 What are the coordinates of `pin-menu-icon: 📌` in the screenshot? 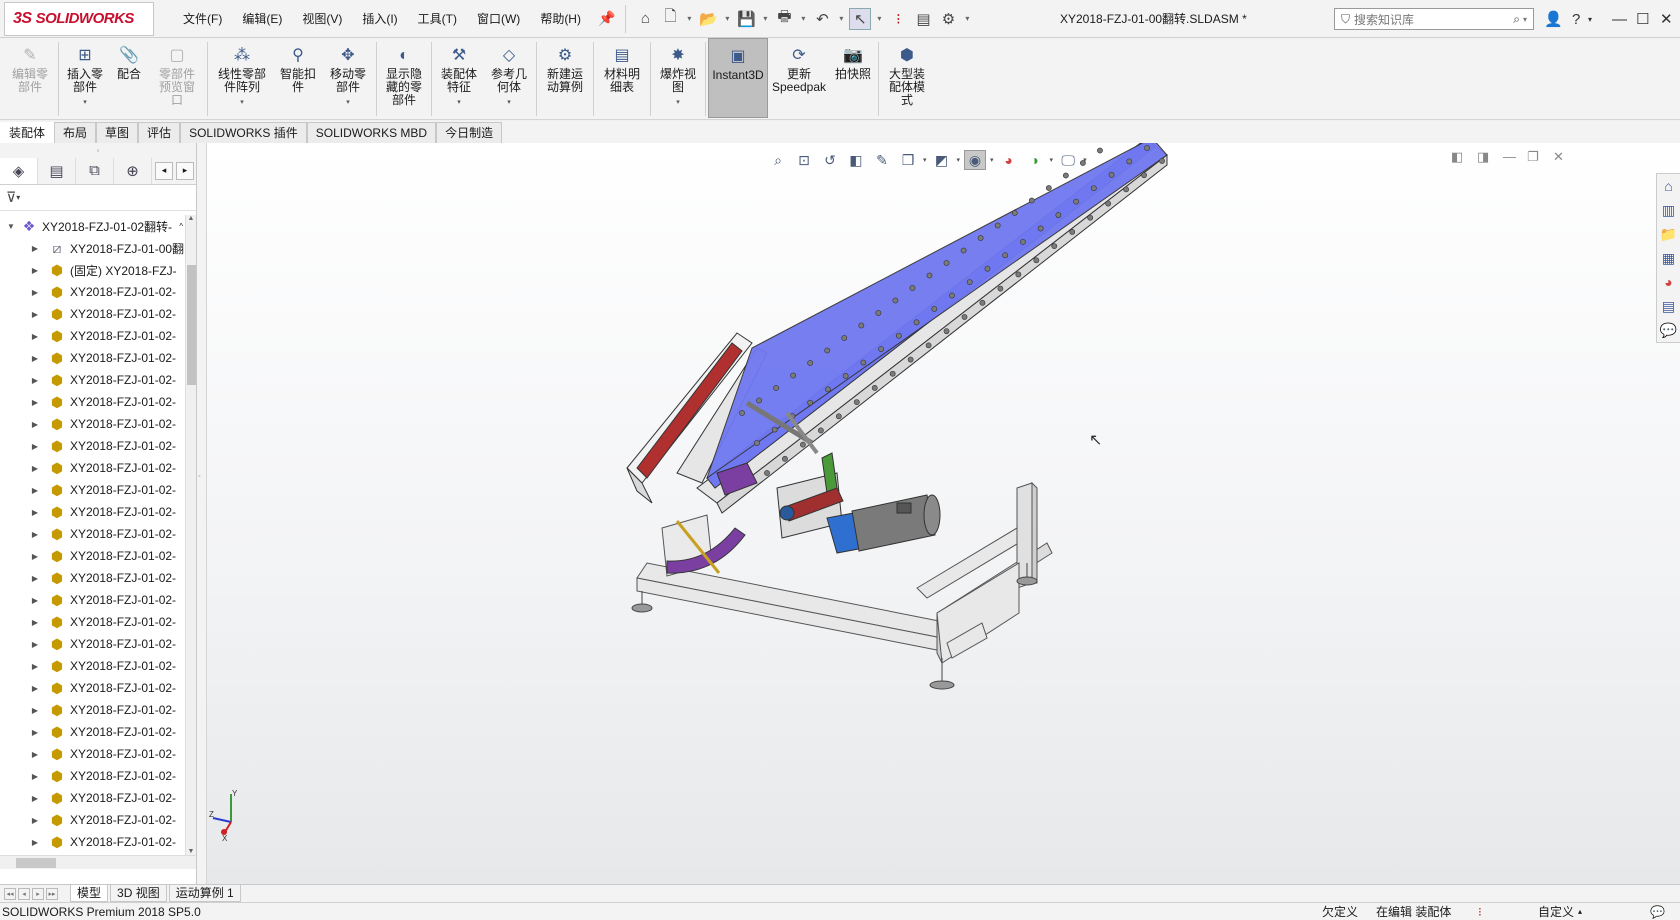 It's located at (606, 18).